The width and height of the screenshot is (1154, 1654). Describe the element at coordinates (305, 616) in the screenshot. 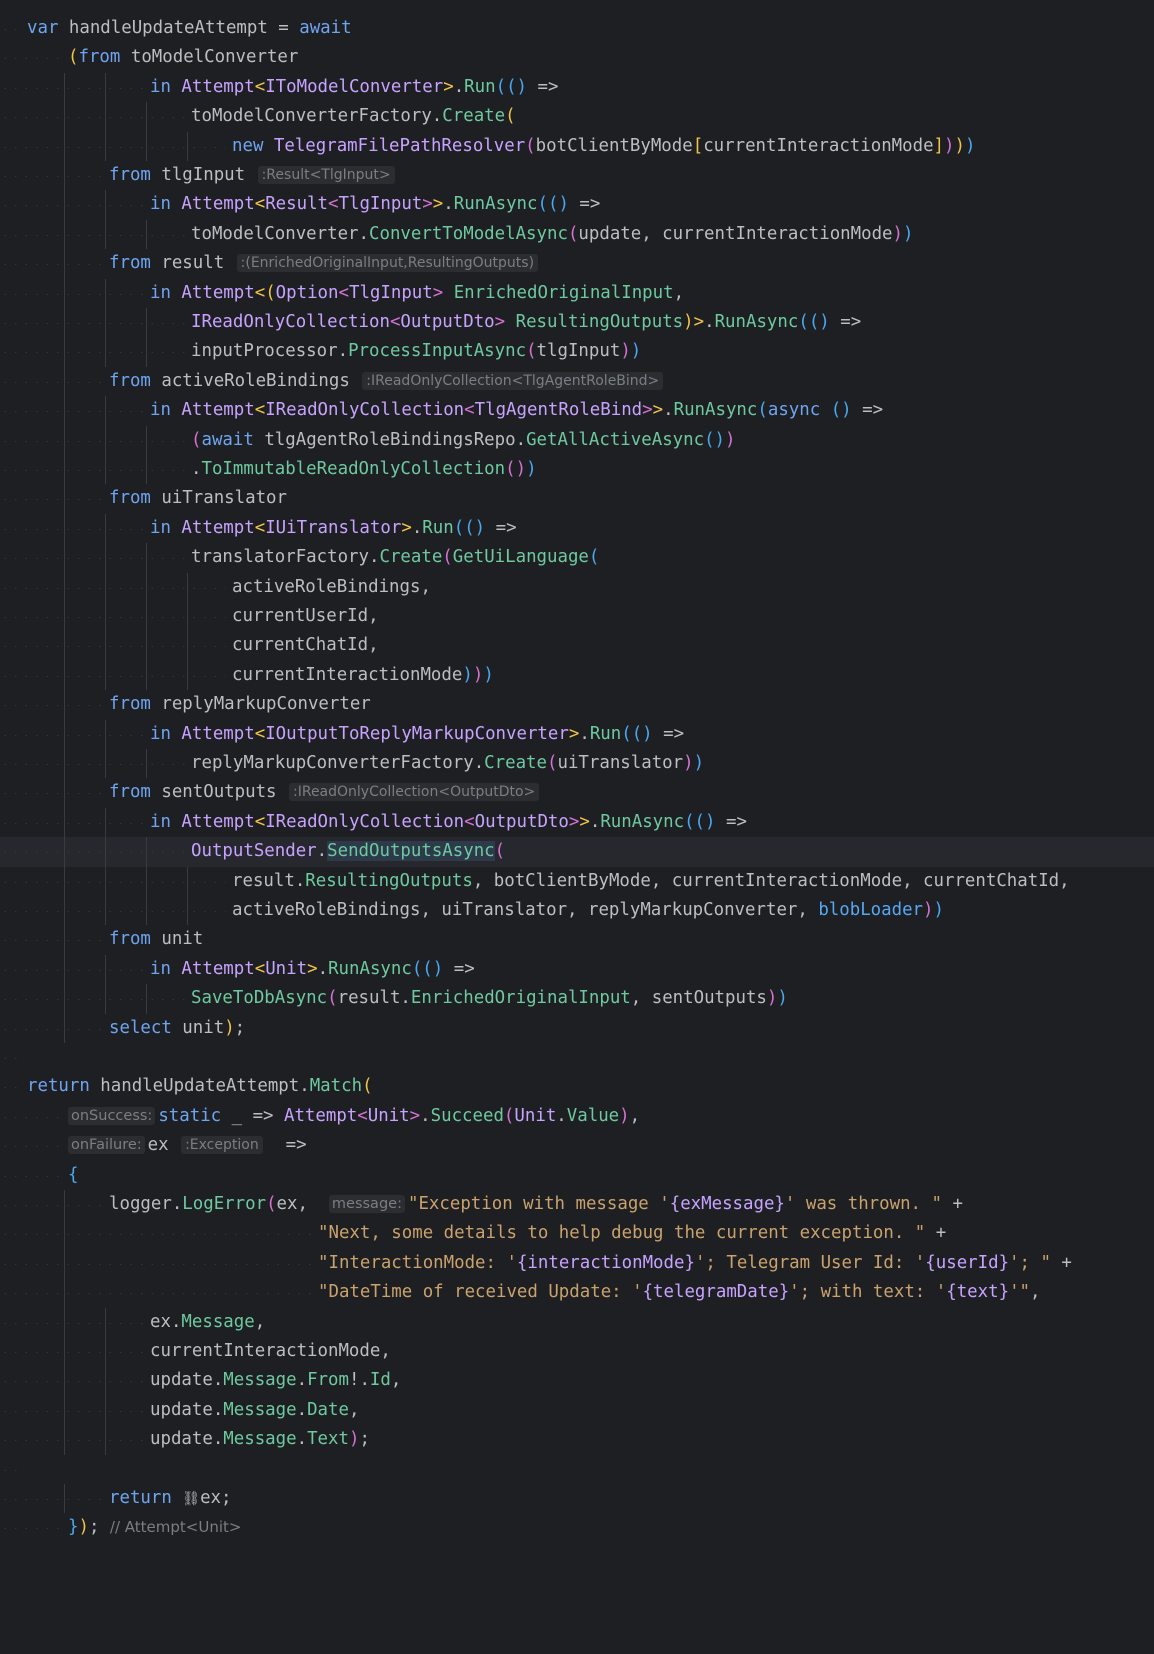

I see `code-token: currentUserId,` at that location.